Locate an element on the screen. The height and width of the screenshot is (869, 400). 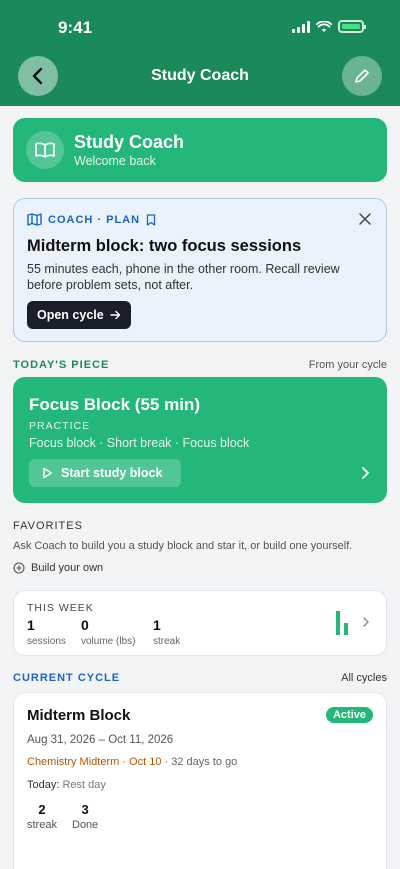
wifi-icon is located at coordinates (324, 26).